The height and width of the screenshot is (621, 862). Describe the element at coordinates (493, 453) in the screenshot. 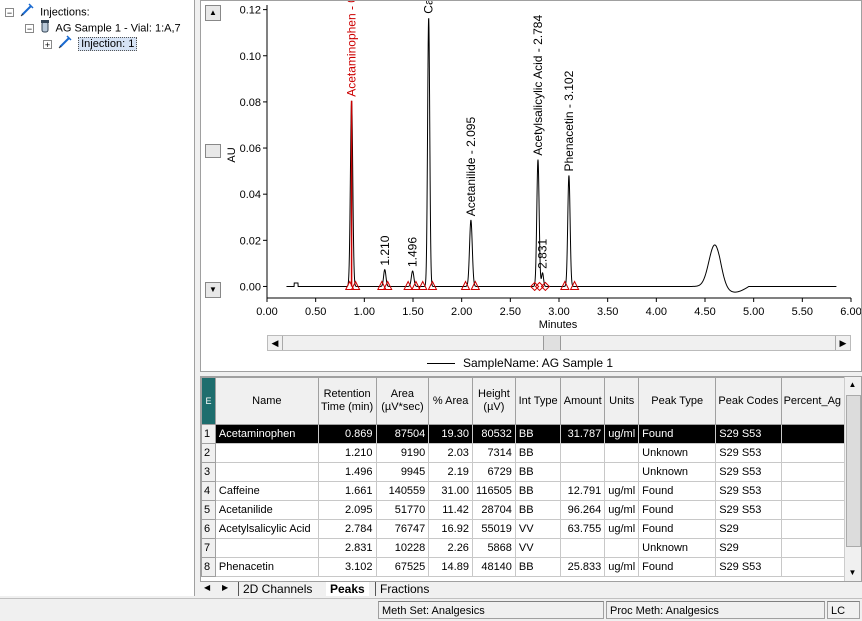

I see `table-cell-height: 7314` at that location.